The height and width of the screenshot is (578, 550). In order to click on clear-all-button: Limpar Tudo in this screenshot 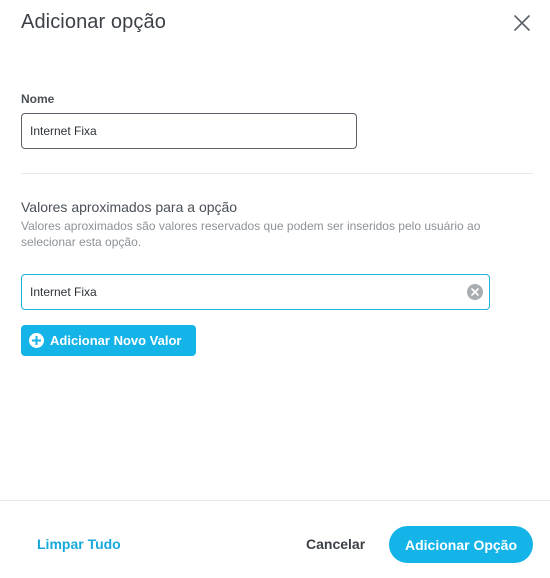, I will do `click(79, 544)`.